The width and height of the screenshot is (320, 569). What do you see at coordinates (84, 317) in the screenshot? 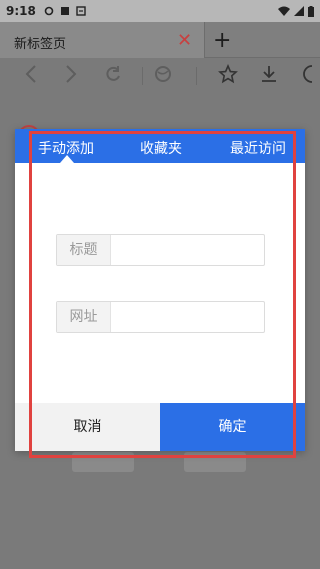
I see `url-label: 网址` at bounding box center [84, 317].